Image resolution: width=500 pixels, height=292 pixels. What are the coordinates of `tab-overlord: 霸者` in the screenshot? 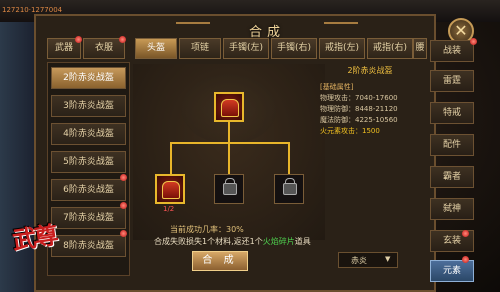 It's located at (452, 177).